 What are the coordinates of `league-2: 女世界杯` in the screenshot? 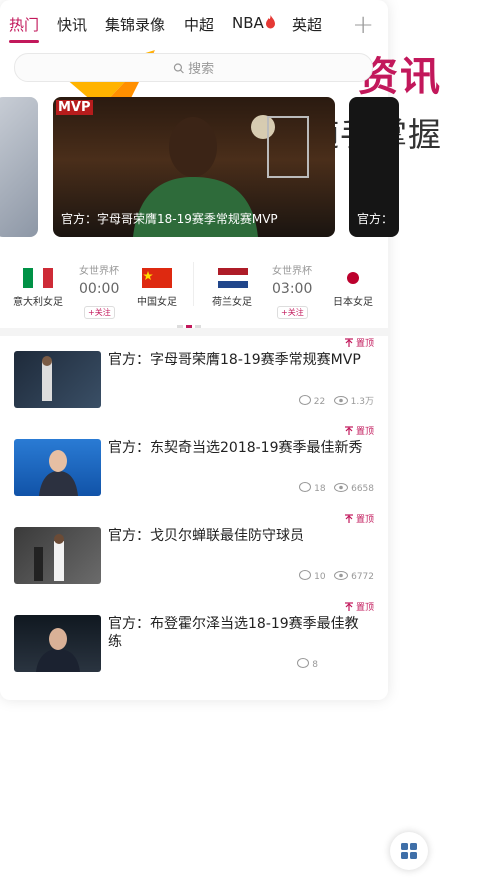 It's located at (292, 271).